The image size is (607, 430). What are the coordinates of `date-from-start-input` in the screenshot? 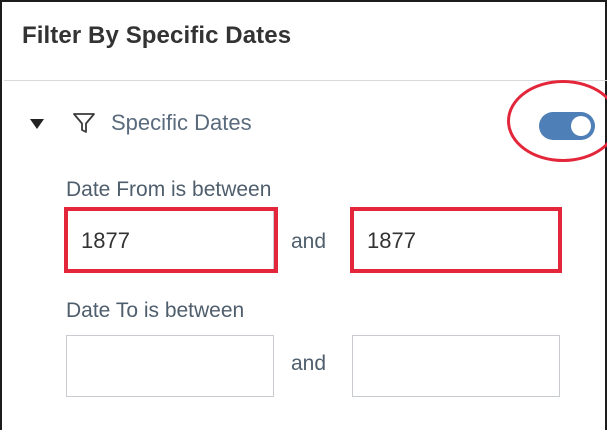 It's located at (170, 241).